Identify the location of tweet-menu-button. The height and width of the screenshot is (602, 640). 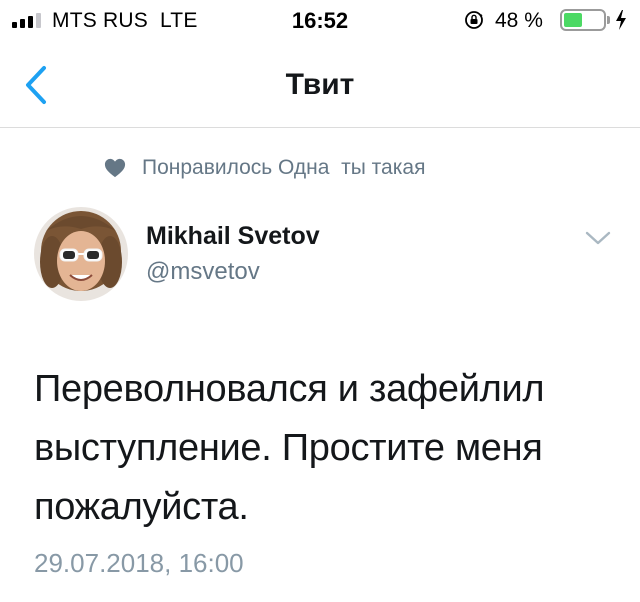
(598, 238).